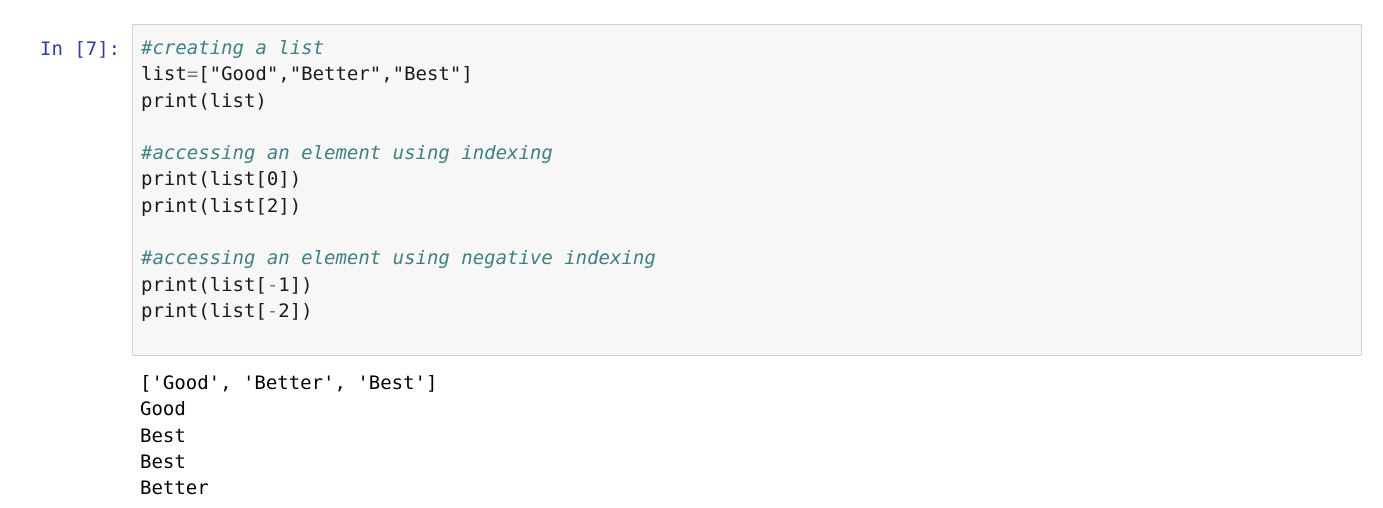  I want to click on code-token: print(list), so click(204, 100).